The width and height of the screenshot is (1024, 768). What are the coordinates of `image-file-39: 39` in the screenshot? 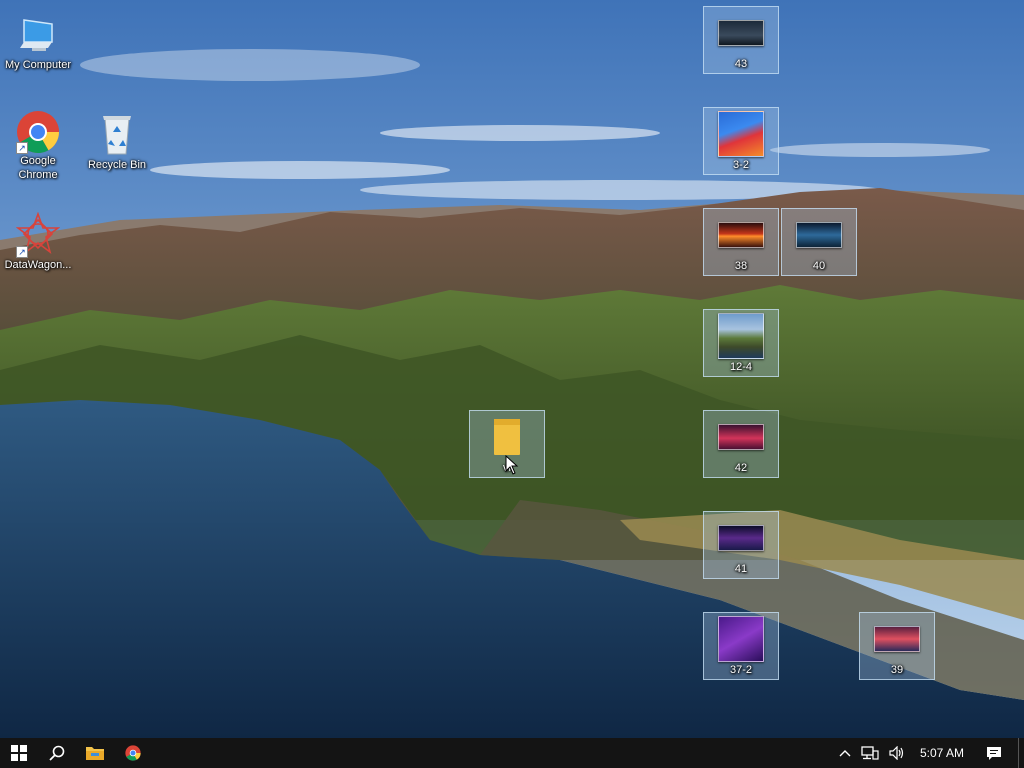 It's located at (897, 646).